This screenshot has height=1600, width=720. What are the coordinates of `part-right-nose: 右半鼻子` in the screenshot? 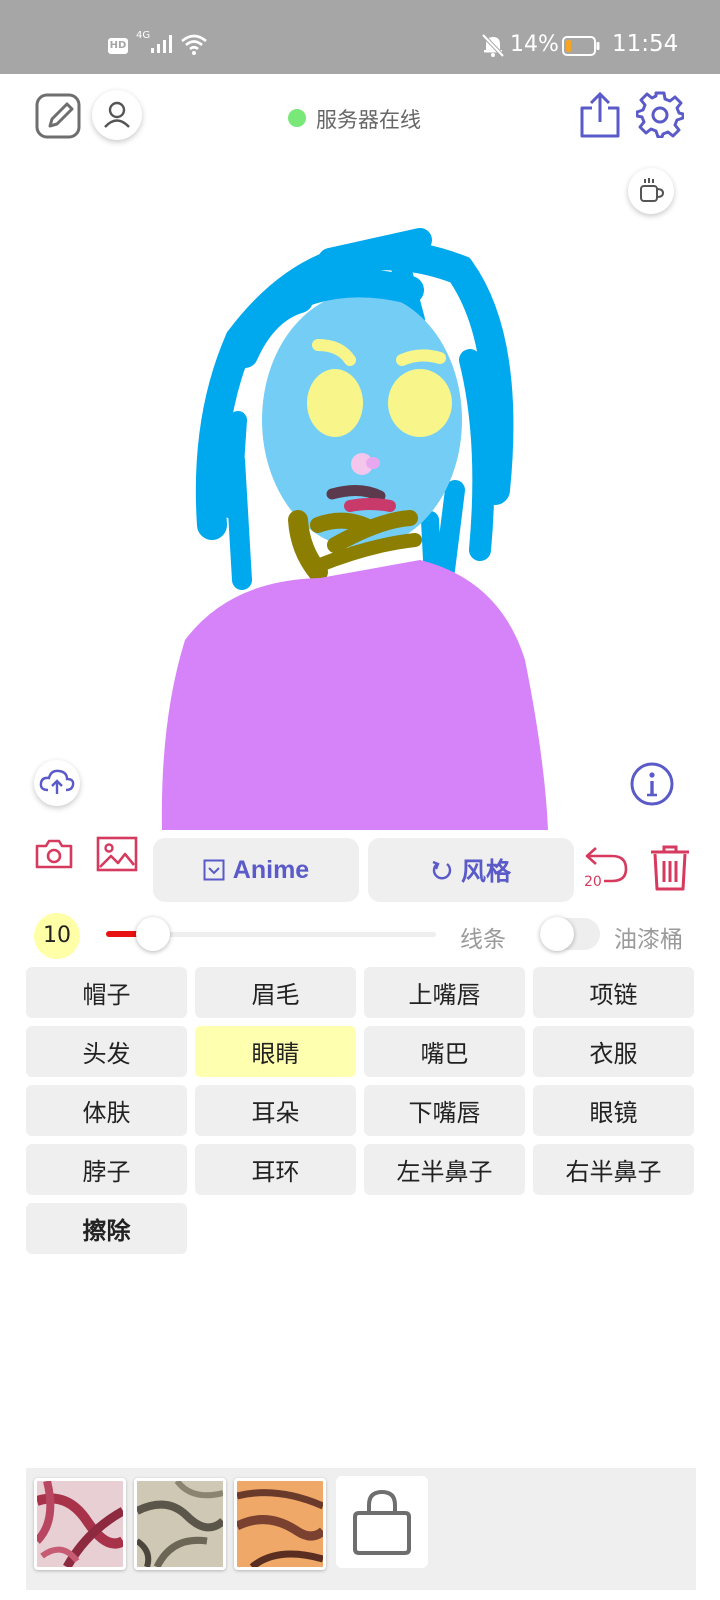 It's located at (613, 1169).